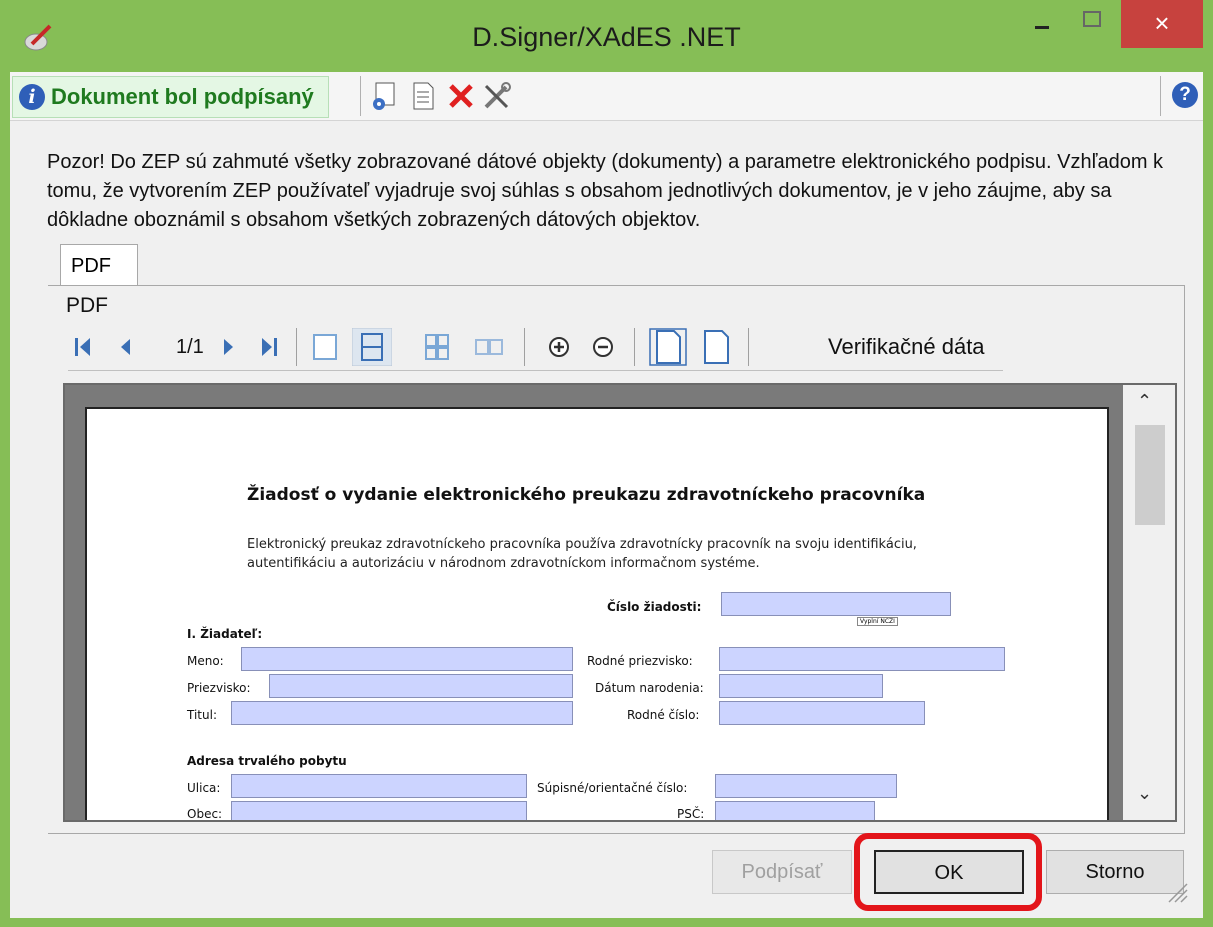  What do you see at coordinates (862, 659) in the screenshot?
I see `maiden-name-field` at bounding box center [862, 659].